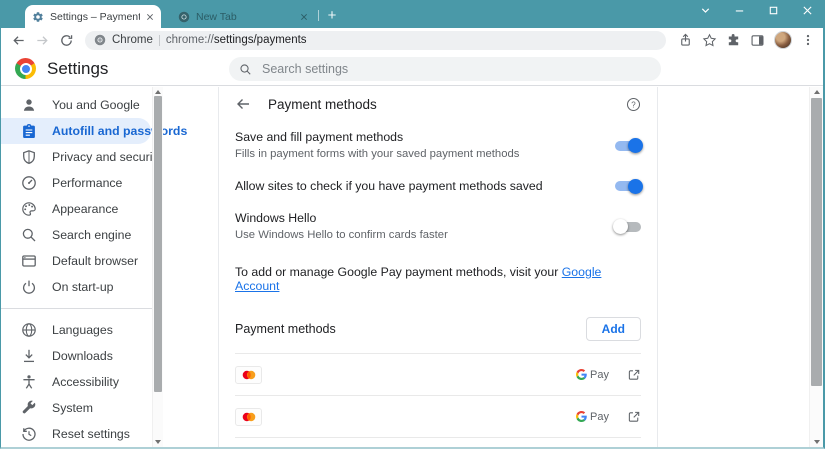  Describe the element at coordinates (78, 68) in the screenshot. I see `settings-title: Settings` at that location.